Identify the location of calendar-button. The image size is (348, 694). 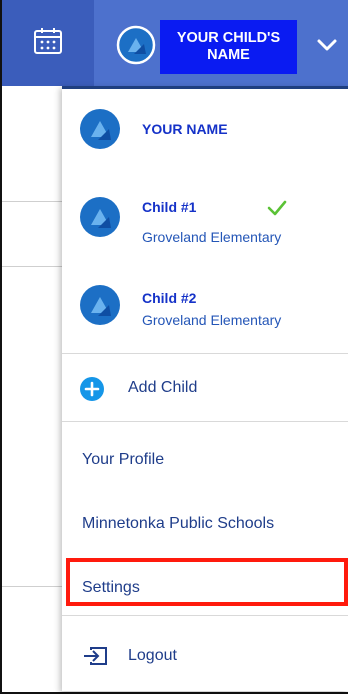
(48, 43).